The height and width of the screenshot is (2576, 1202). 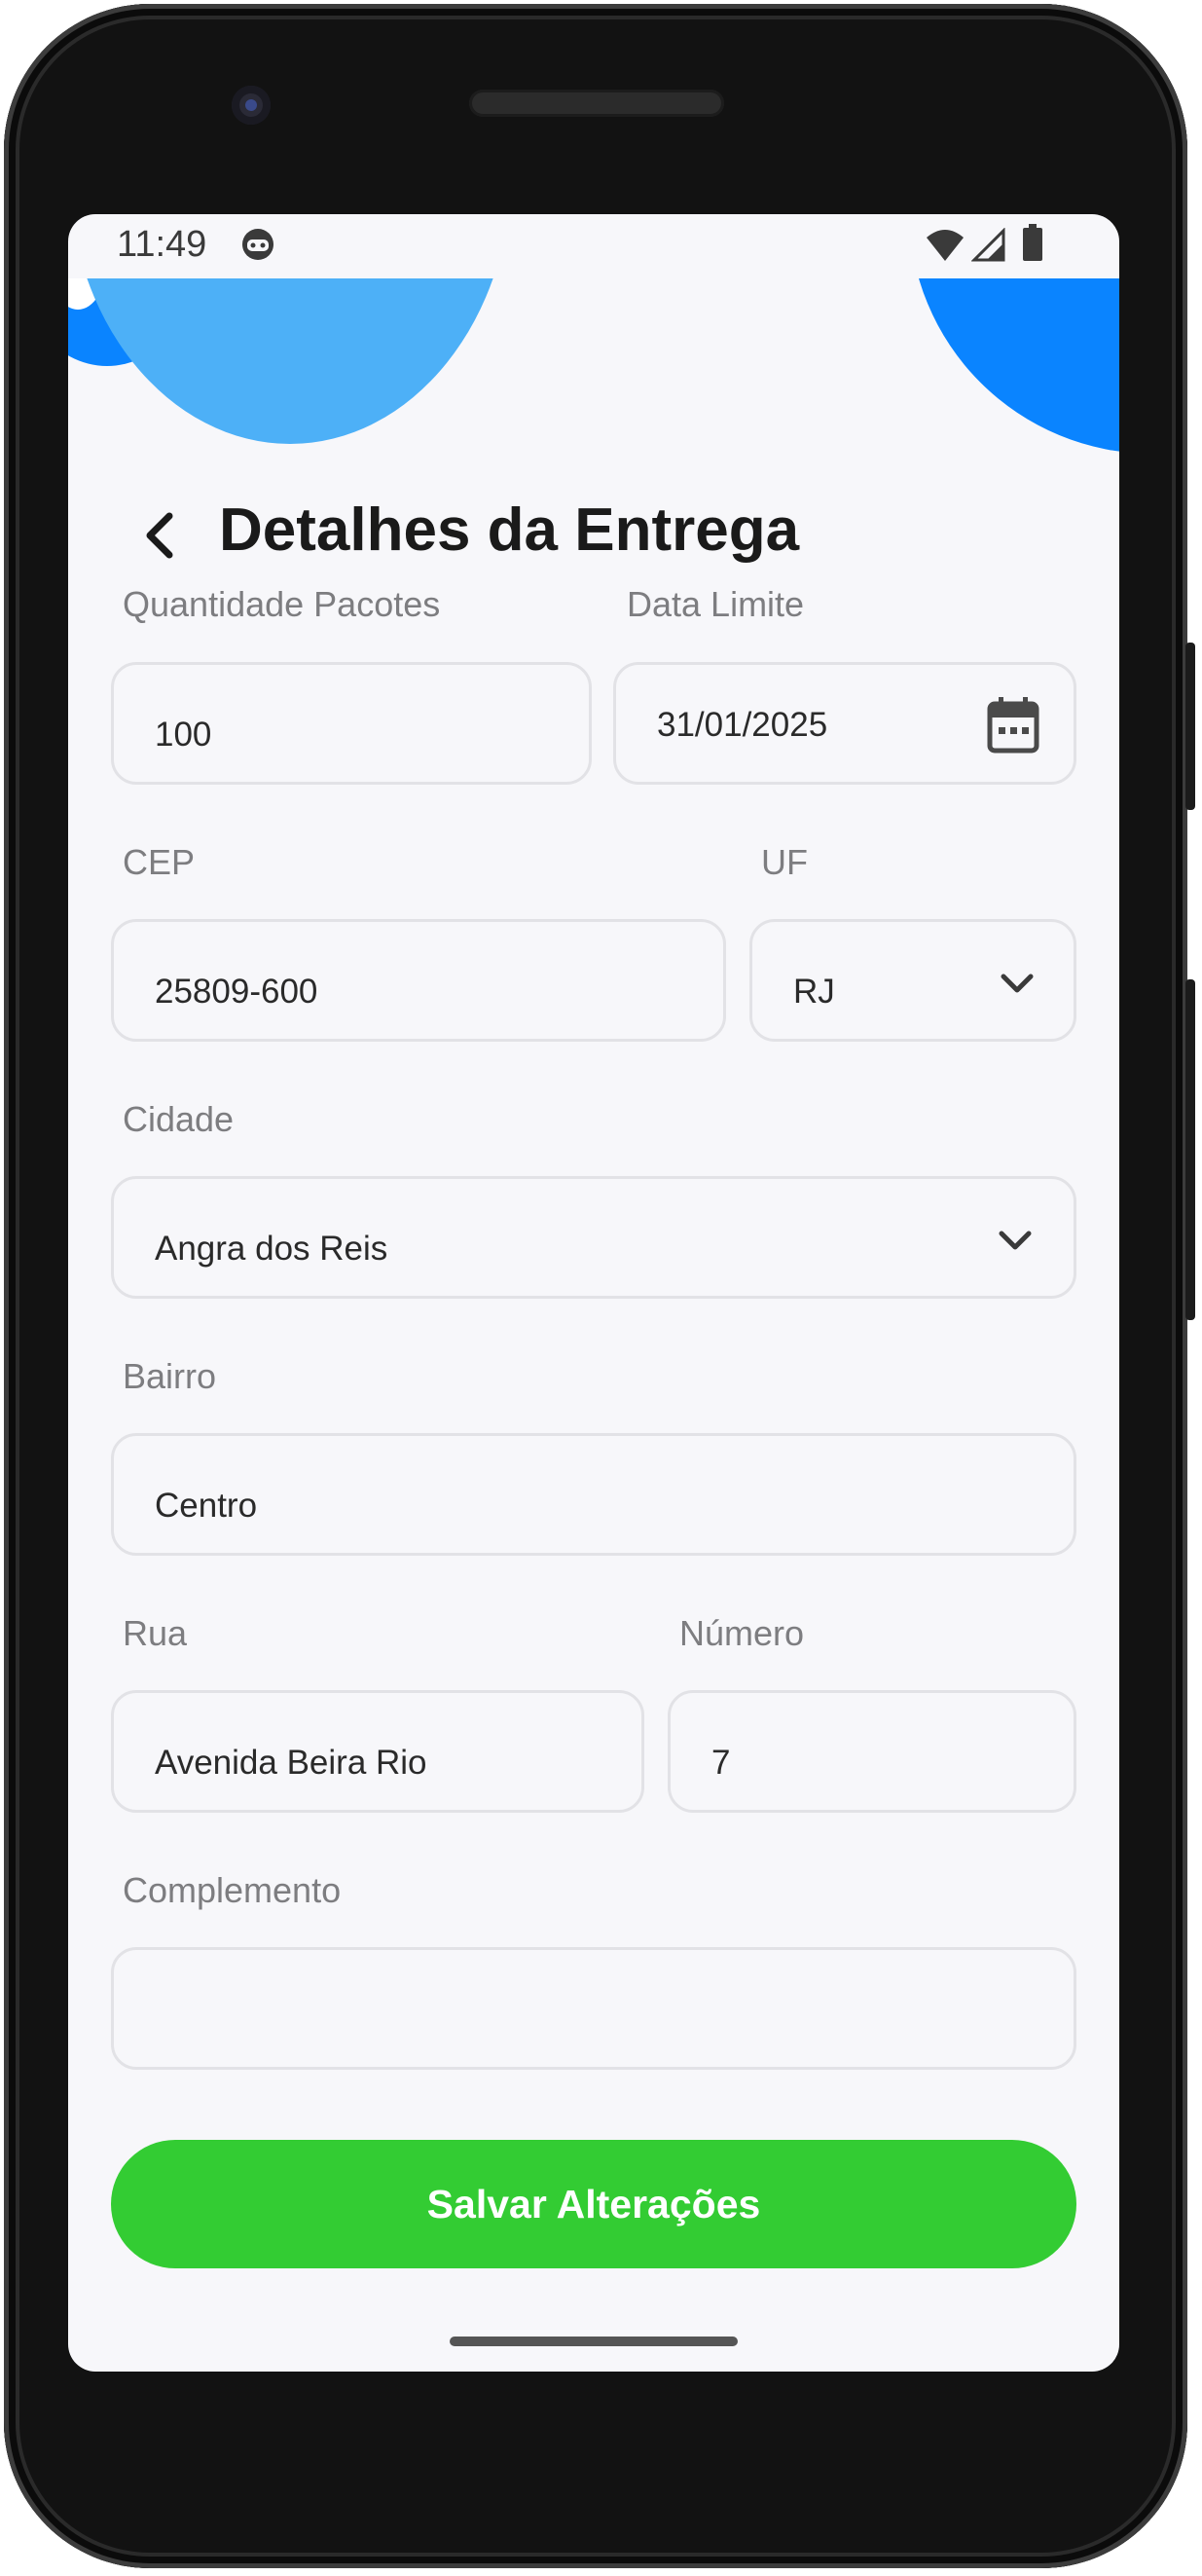 I want to click on quantidade-value: 100, so click(x=183, y=735).